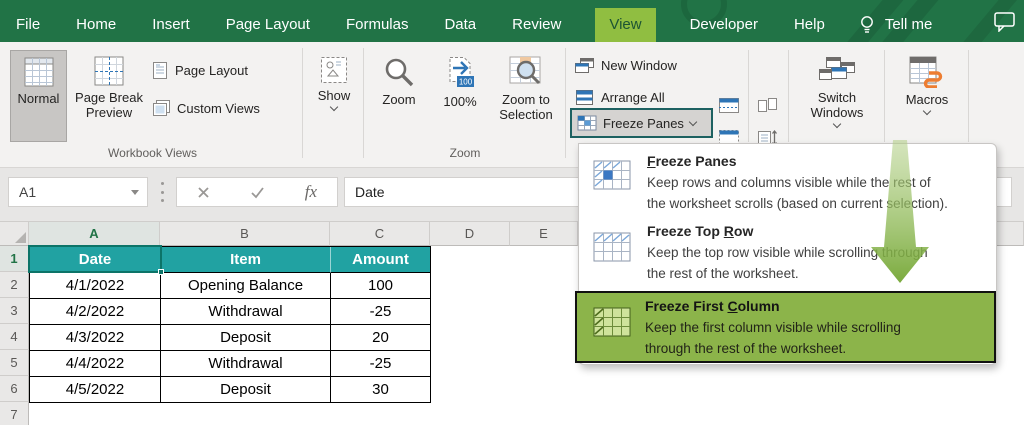  I want to click on row-header-5: 5, so click(14, 363).